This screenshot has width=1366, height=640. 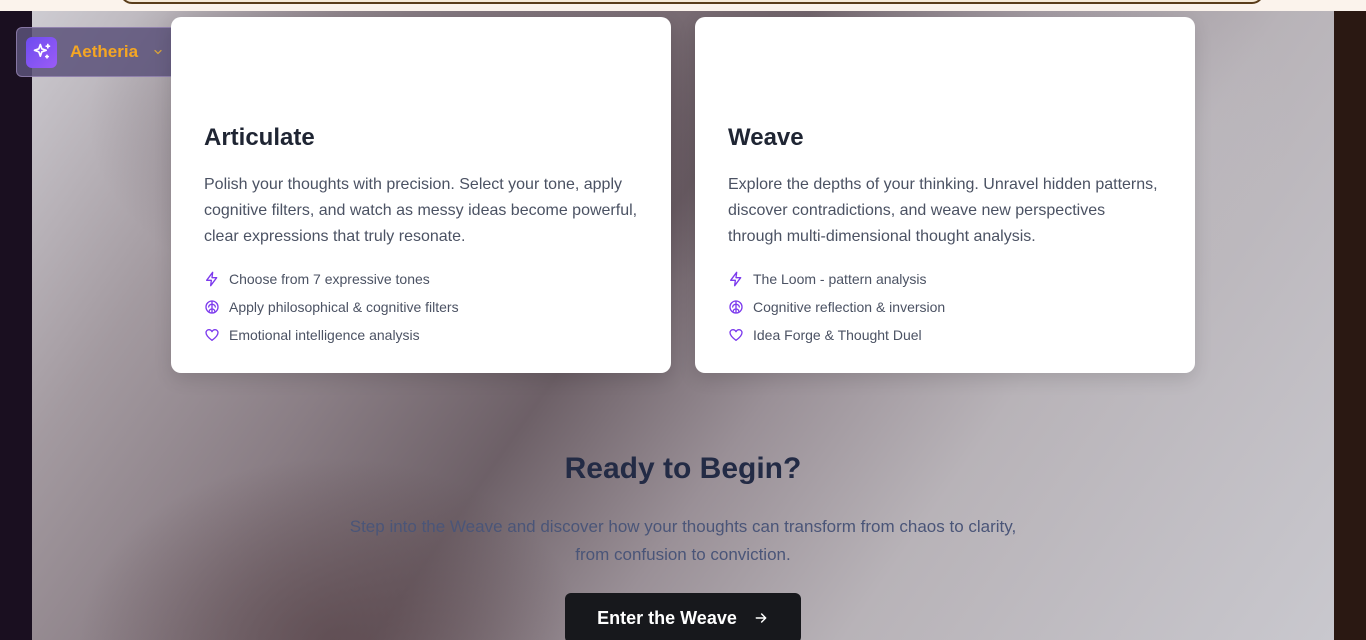 What do you see at coordinates (104, 51) in the screenshot?
I see `brand-name: Aetheria` at bounding box center [104, 51].